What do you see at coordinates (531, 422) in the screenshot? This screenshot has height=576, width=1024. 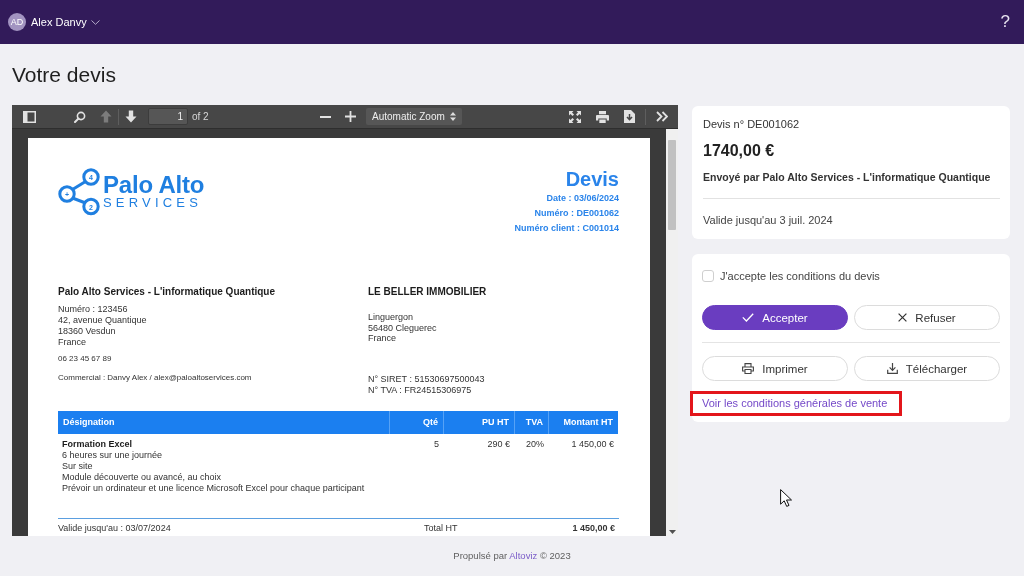 I see `column-header: TVA` at bounding box center [531, 422].